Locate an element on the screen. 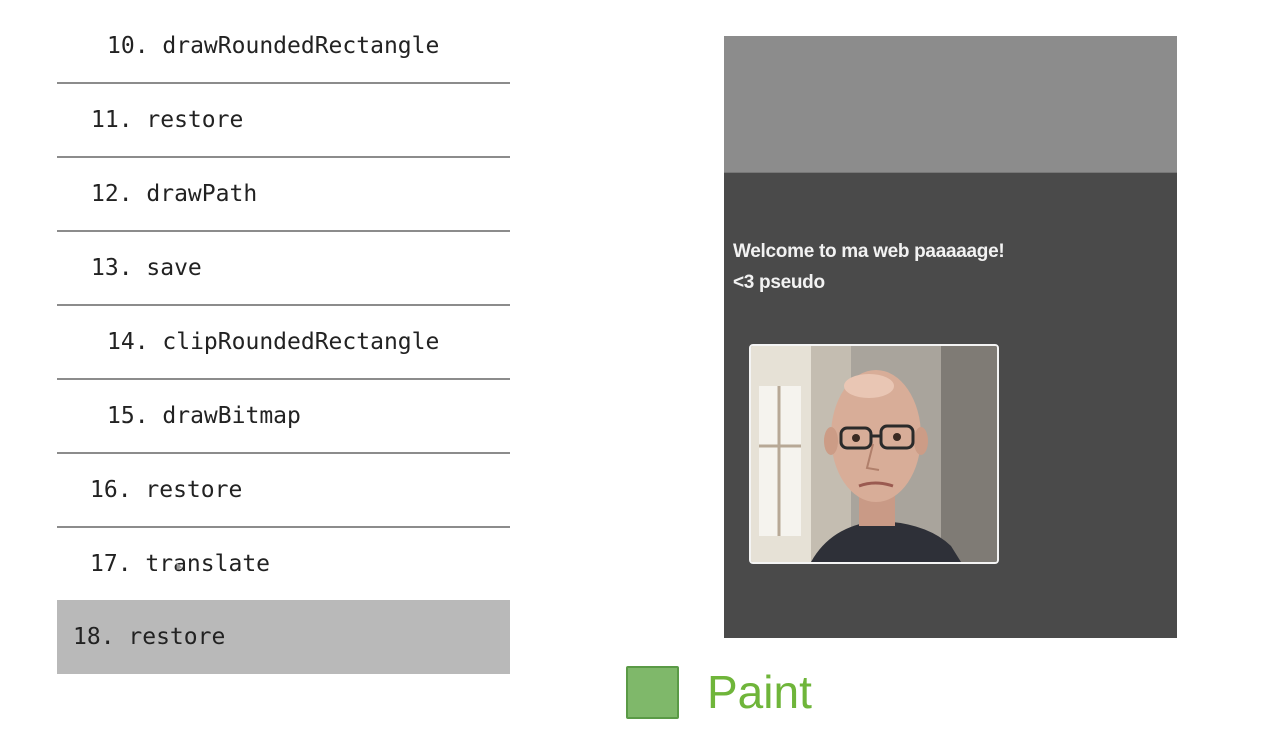 The width and height of the screenshot is (1277, 743). command-item-10: 10. drawRoundedRectangle is located at coordinates (283, 47).